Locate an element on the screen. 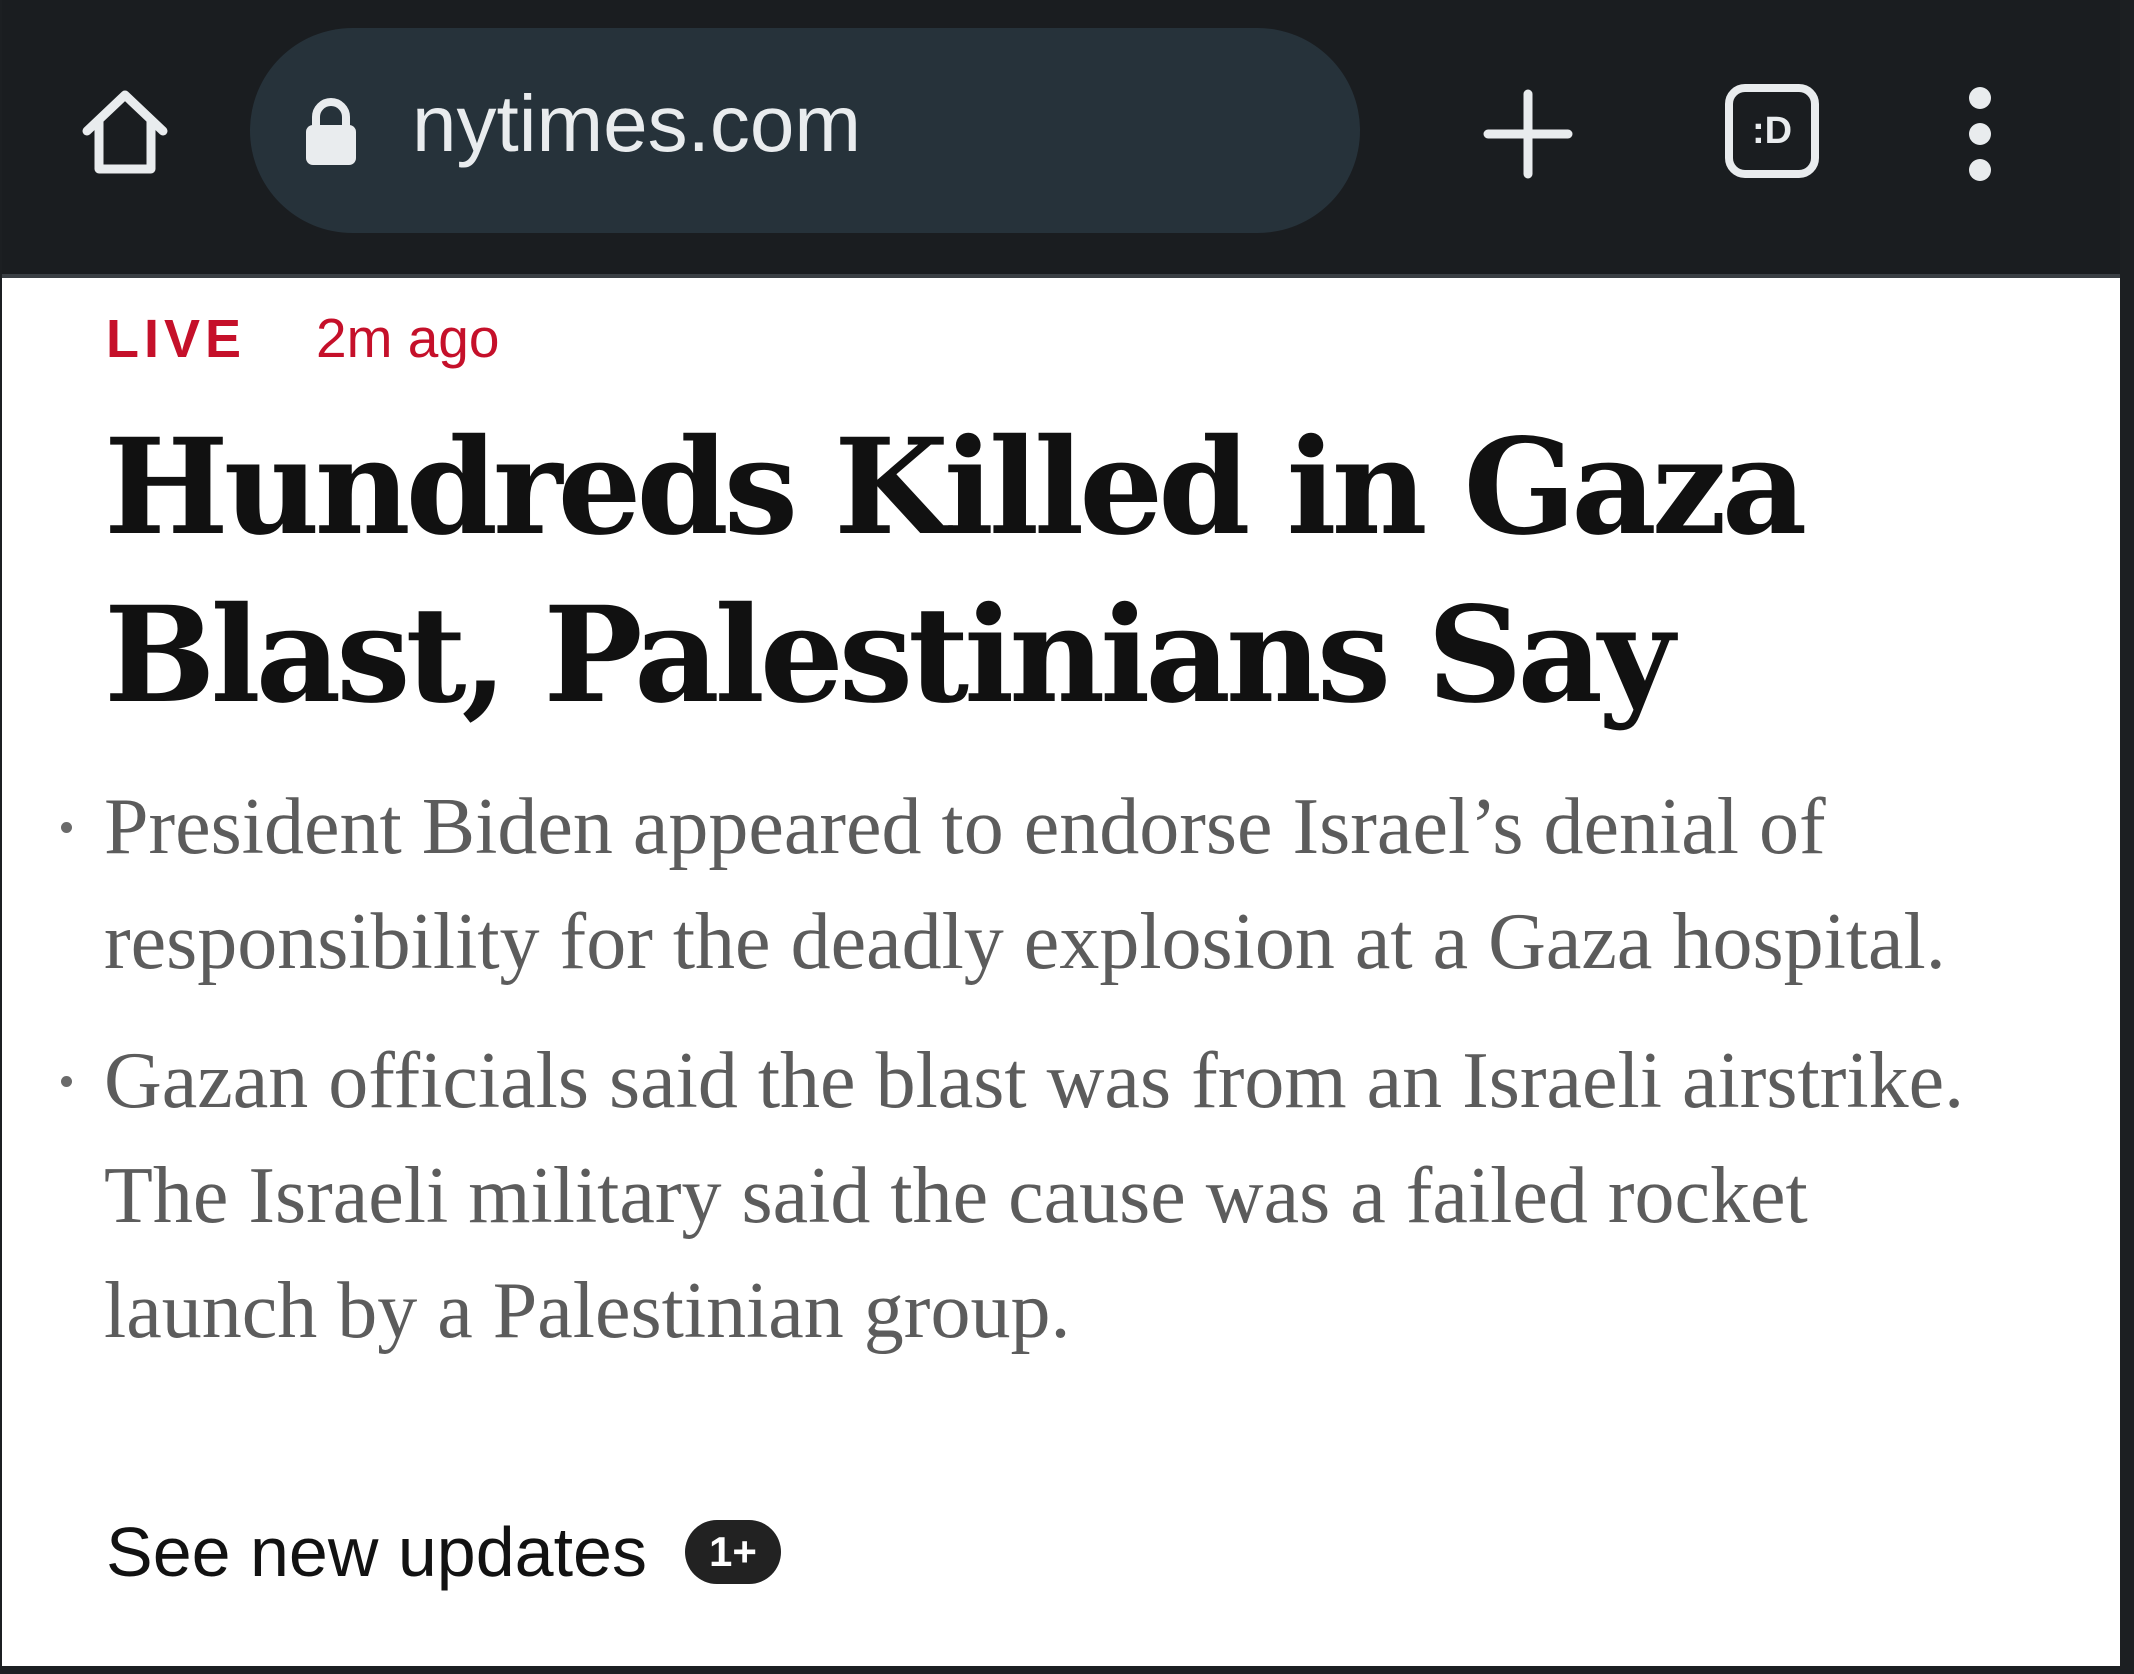 This screenshot has height=1674, width=2134. home-icon is located at coordinates (125, 132).